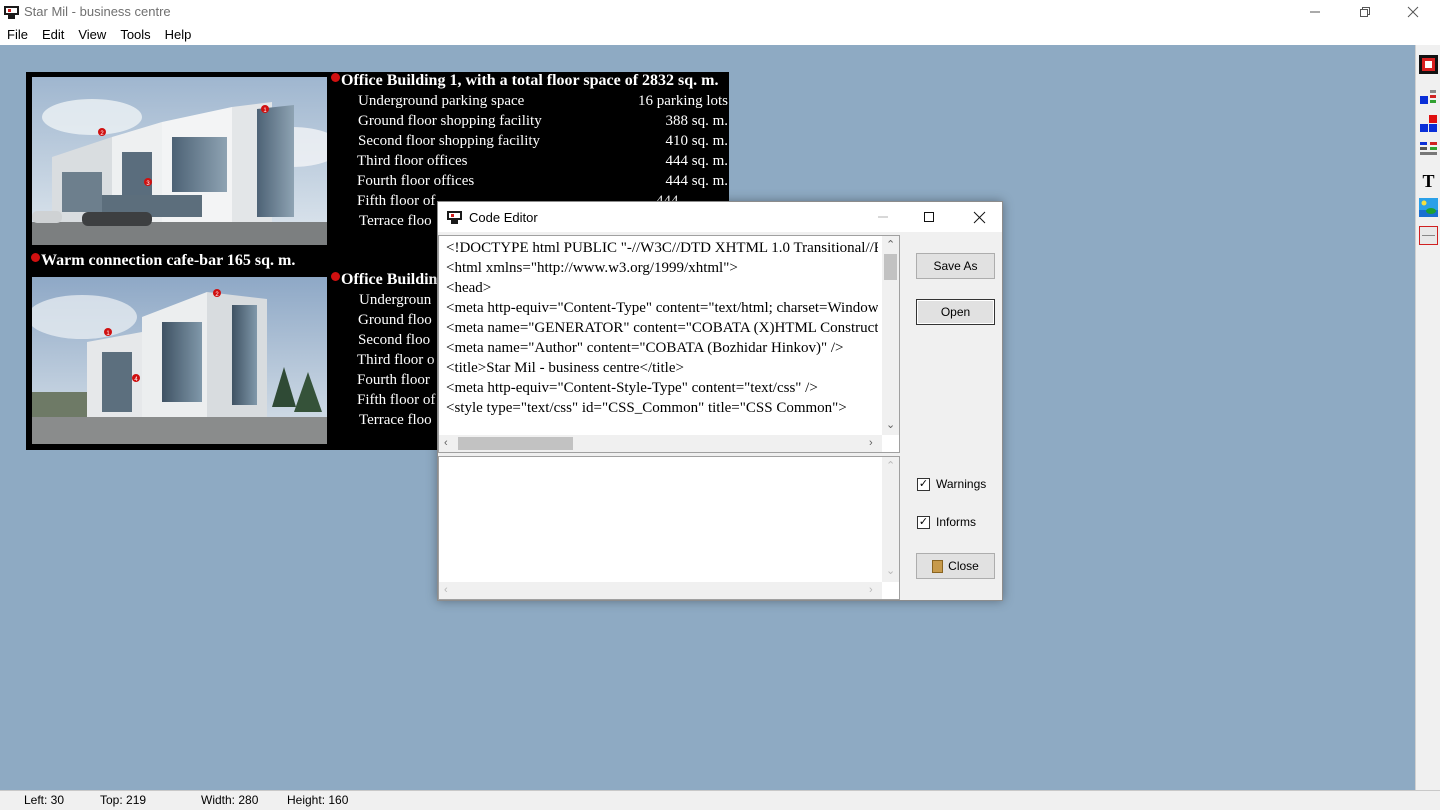 This screenshot has width=1440, height=810. I want to click on menu-file: File, so click(17, 34).